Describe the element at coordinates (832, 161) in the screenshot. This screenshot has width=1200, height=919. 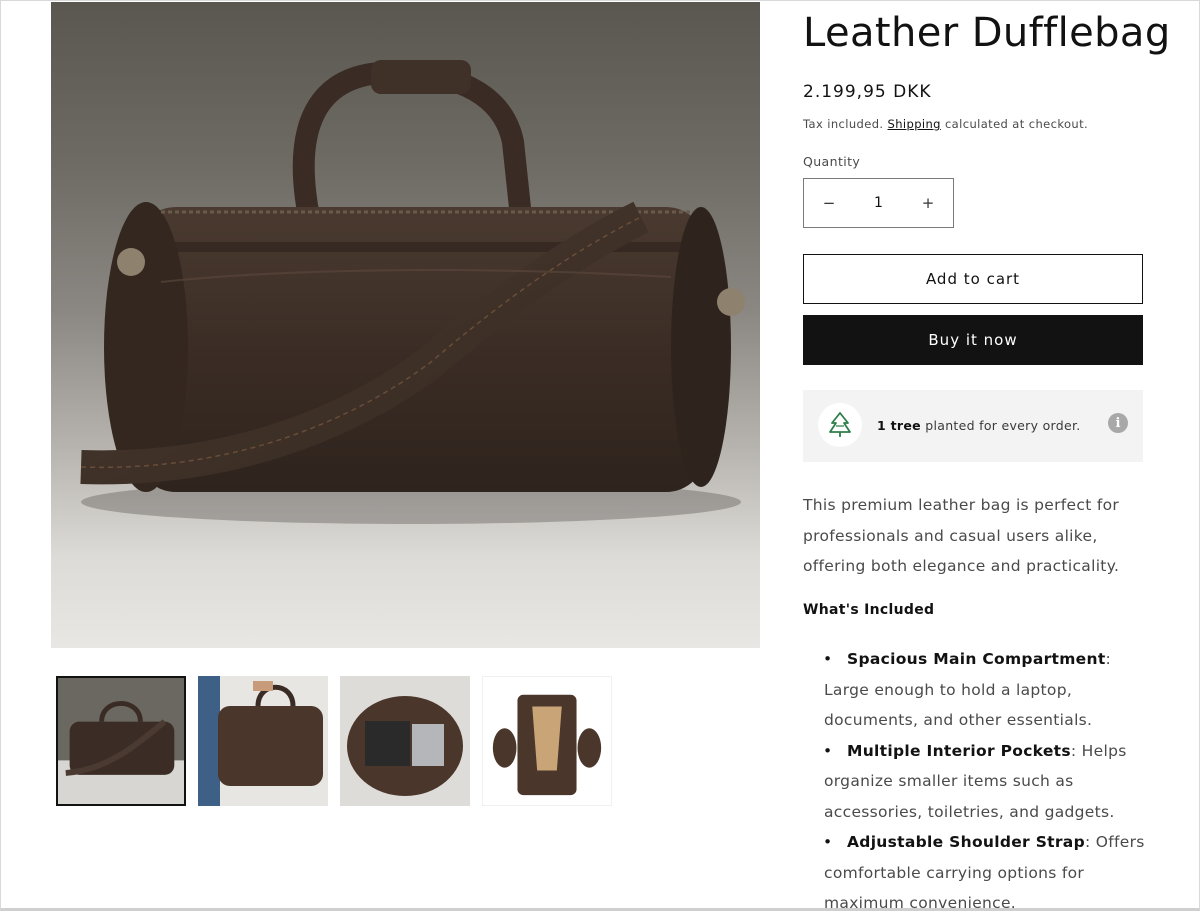
I see `quantity-label: Quantity` at that location.